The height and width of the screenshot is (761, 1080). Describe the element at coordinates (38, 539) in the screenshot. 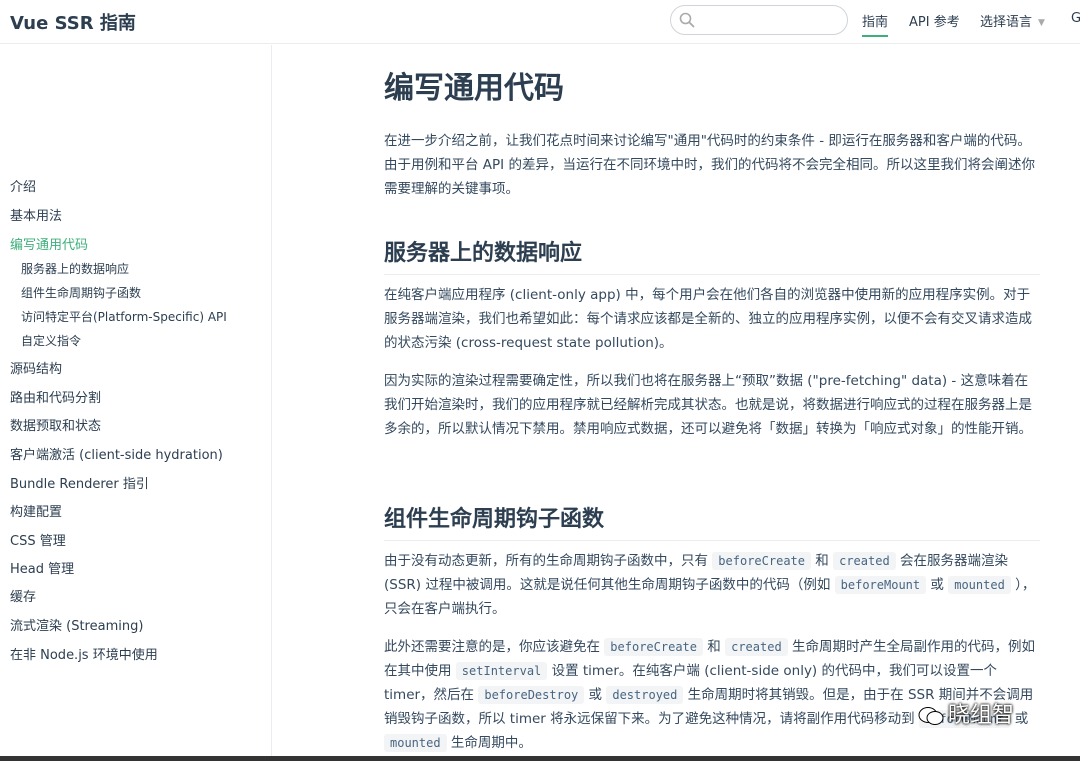

I see `sidebar-item-css: CSS 管理` at that location.